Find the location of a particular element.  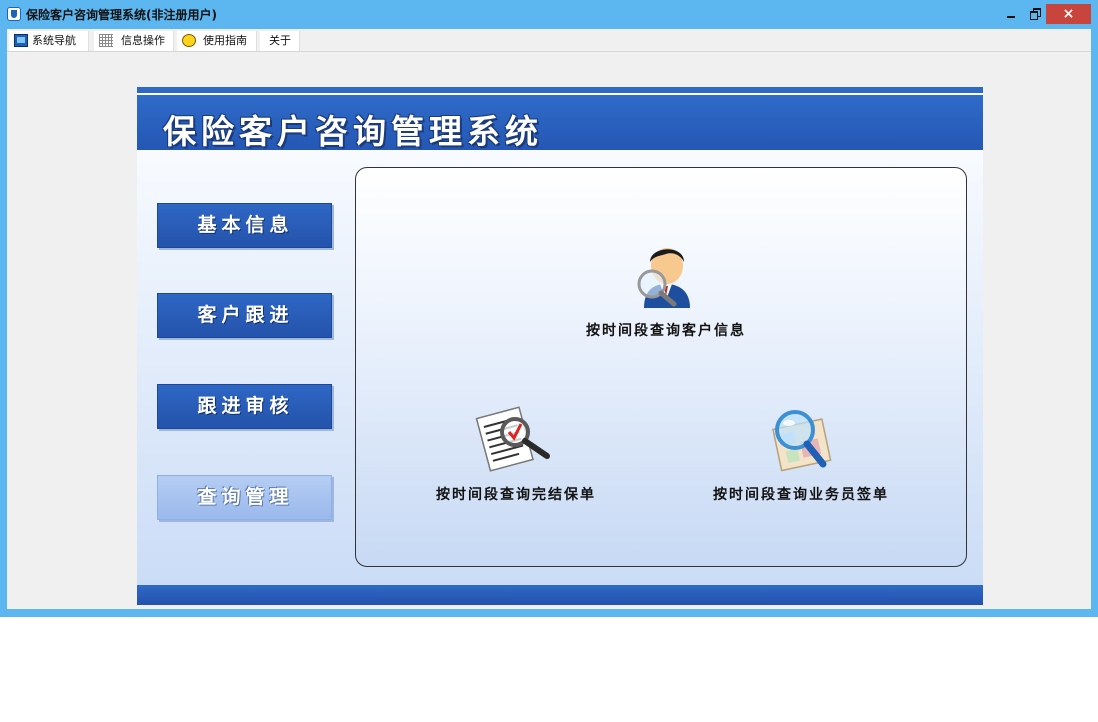

menu-label: 系统导航 is located at coordinates (54, 40).